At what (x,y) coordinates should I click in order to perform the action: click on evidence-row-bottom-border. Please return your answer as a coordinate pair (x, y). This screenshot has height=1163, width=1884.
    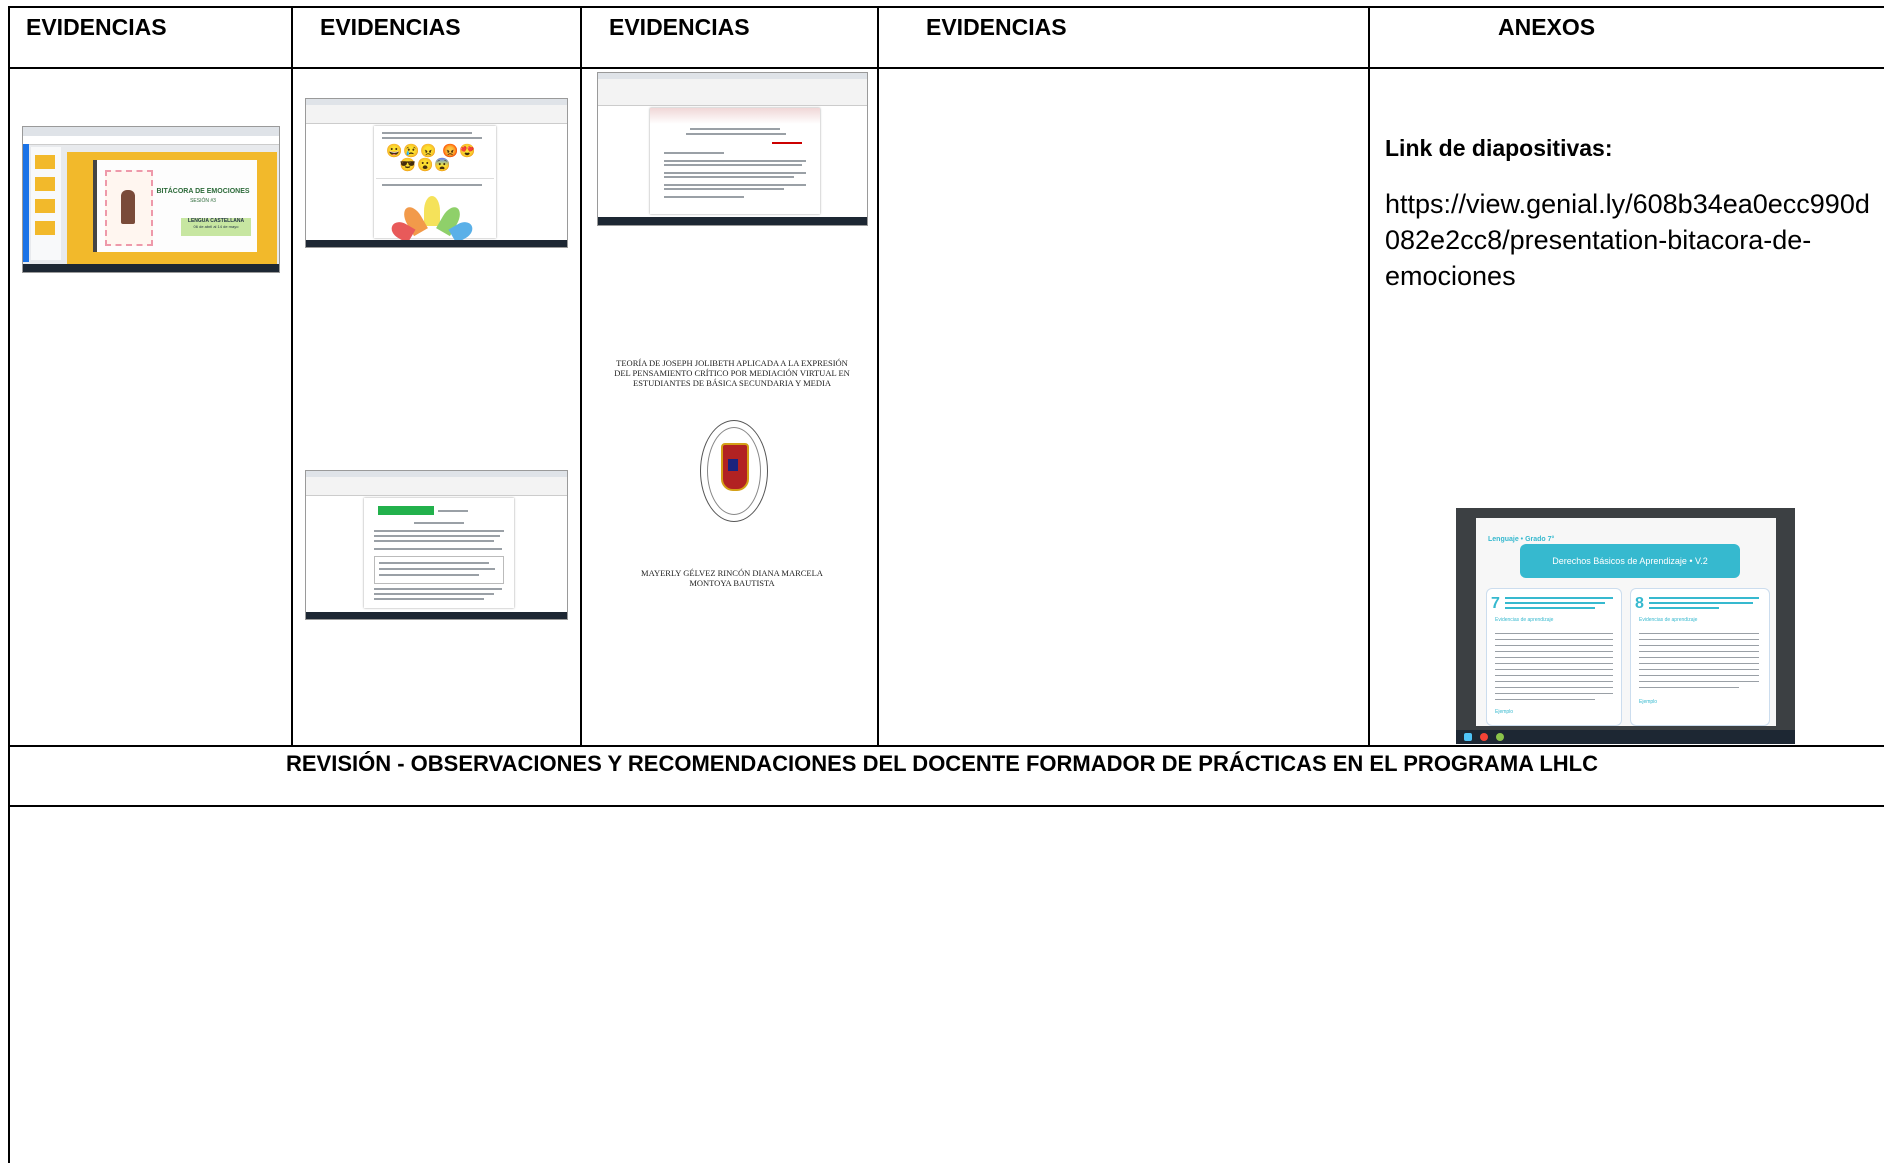
    Looking at the image, I should click on (946, 746).